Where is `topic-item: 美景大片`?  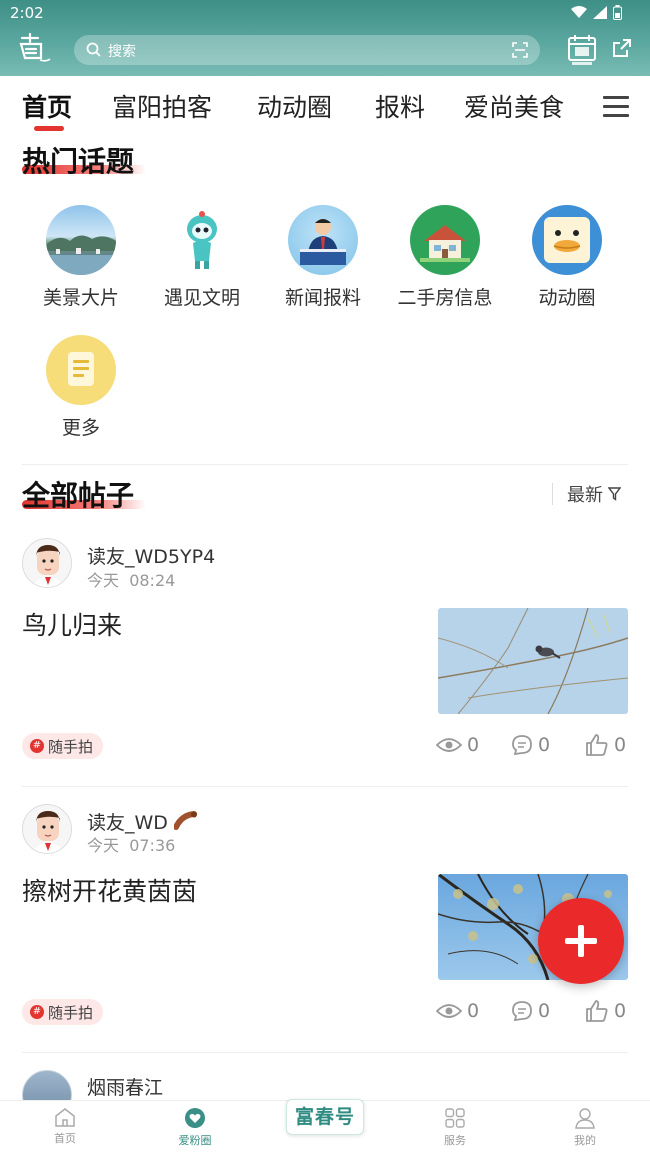
topic-item: 美景大片 is located at coordinates (81, 257).